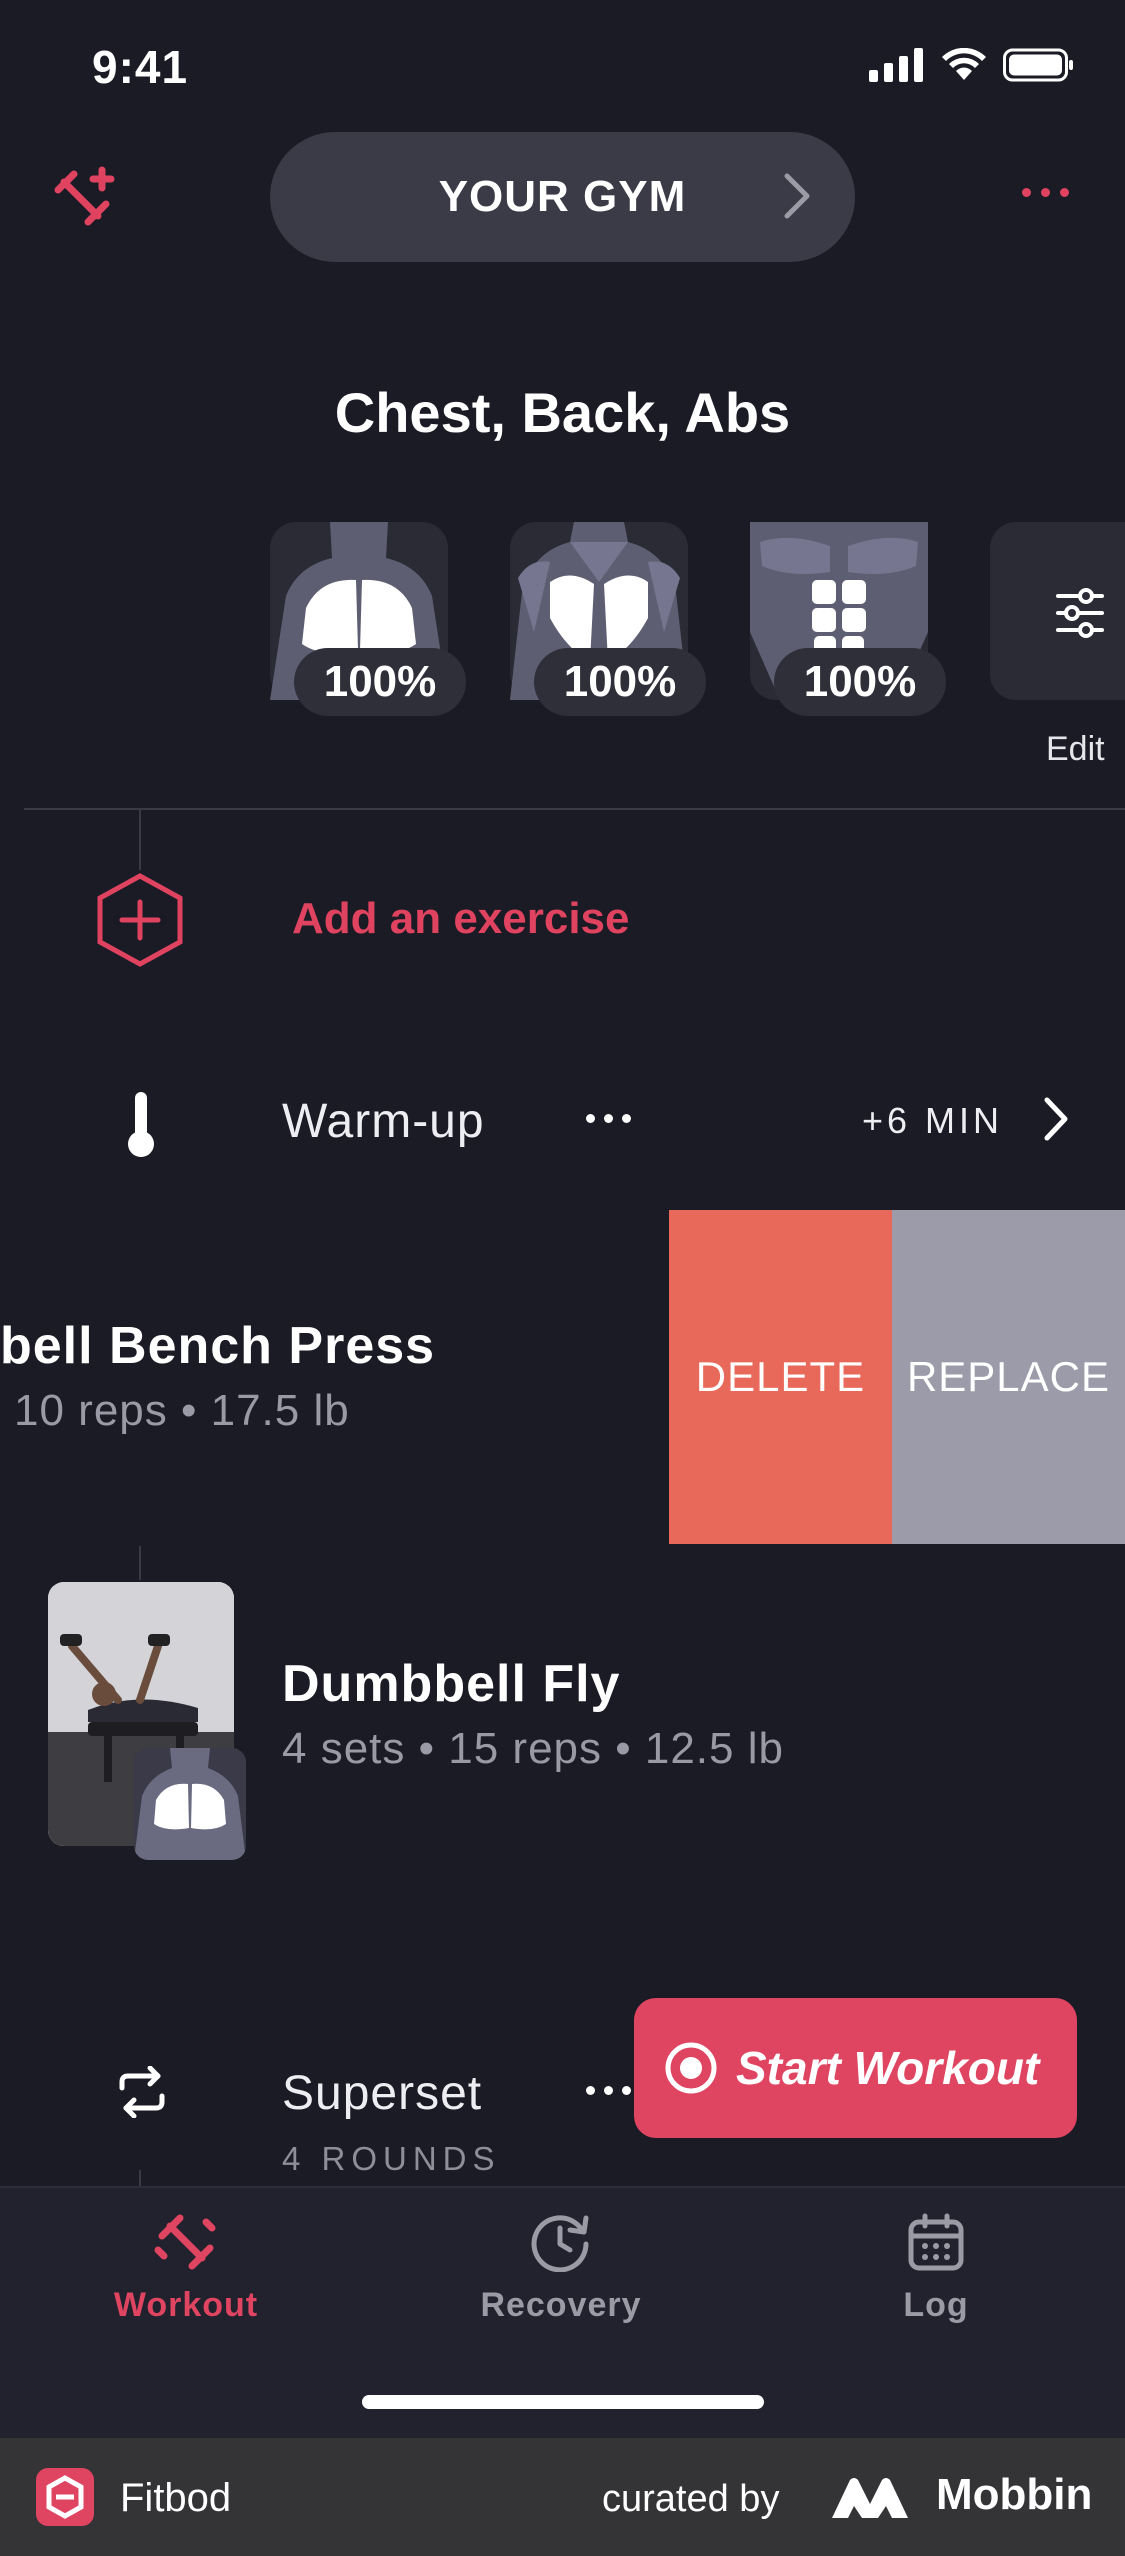 This screenshot has height=2556, width=1125. I want to click on add-exercise-button: Add an exercise, so click(461, 919).